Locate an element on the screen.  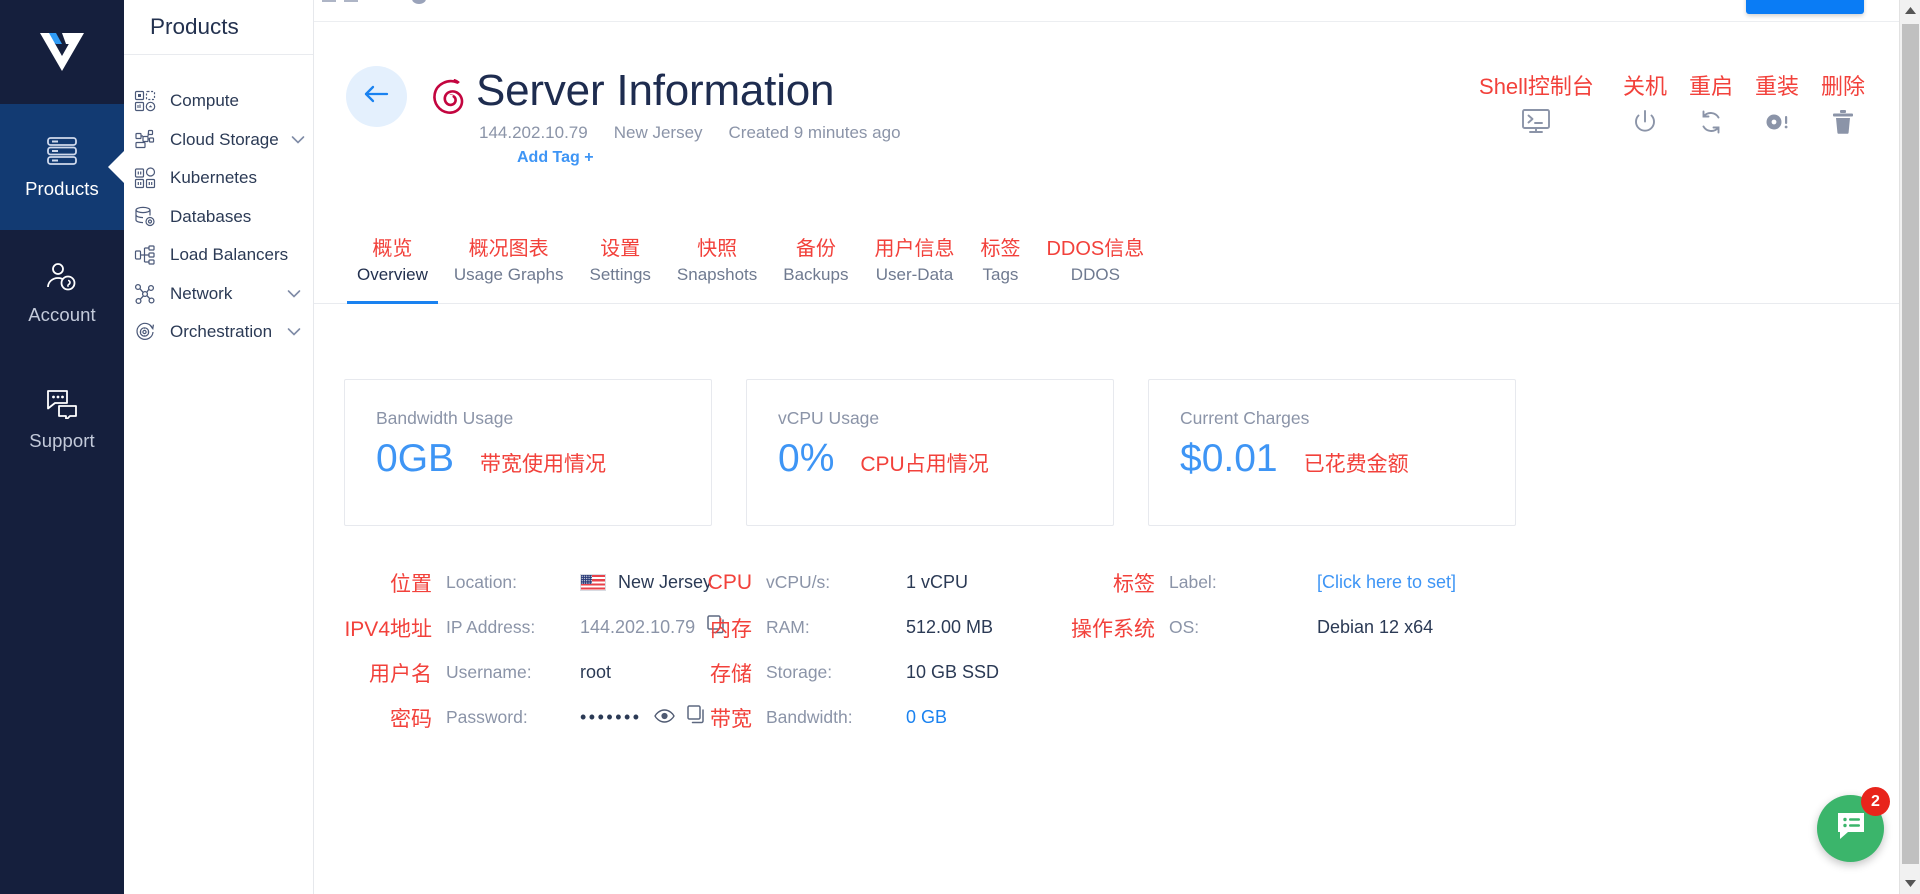
detail-row-bandwidth: 带宽 Bandwidth: 0 GB is located at coordinates (836, 717).